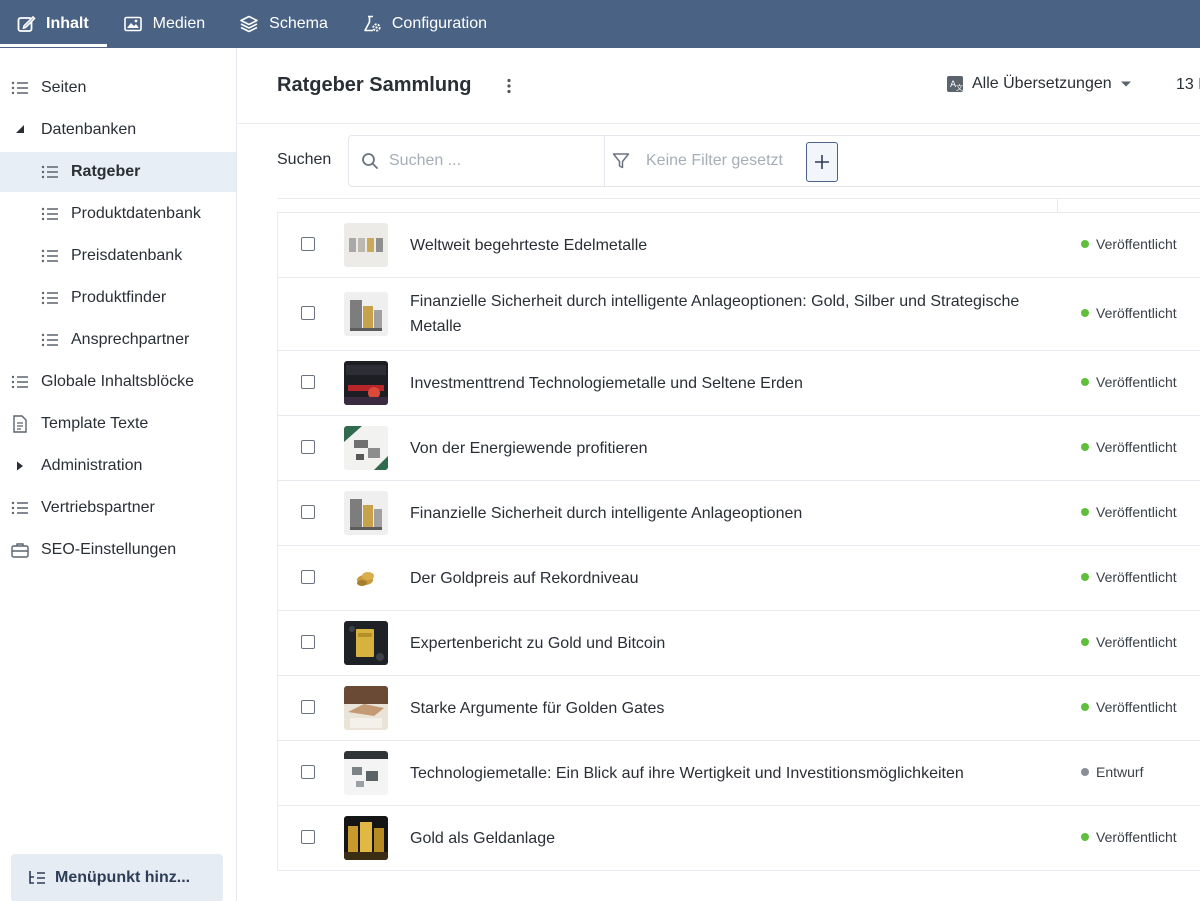 This screenshot has height=901, width=1200. I want to click on search-filter-bar: Keine Filter gesetzt, so click(774, 161).